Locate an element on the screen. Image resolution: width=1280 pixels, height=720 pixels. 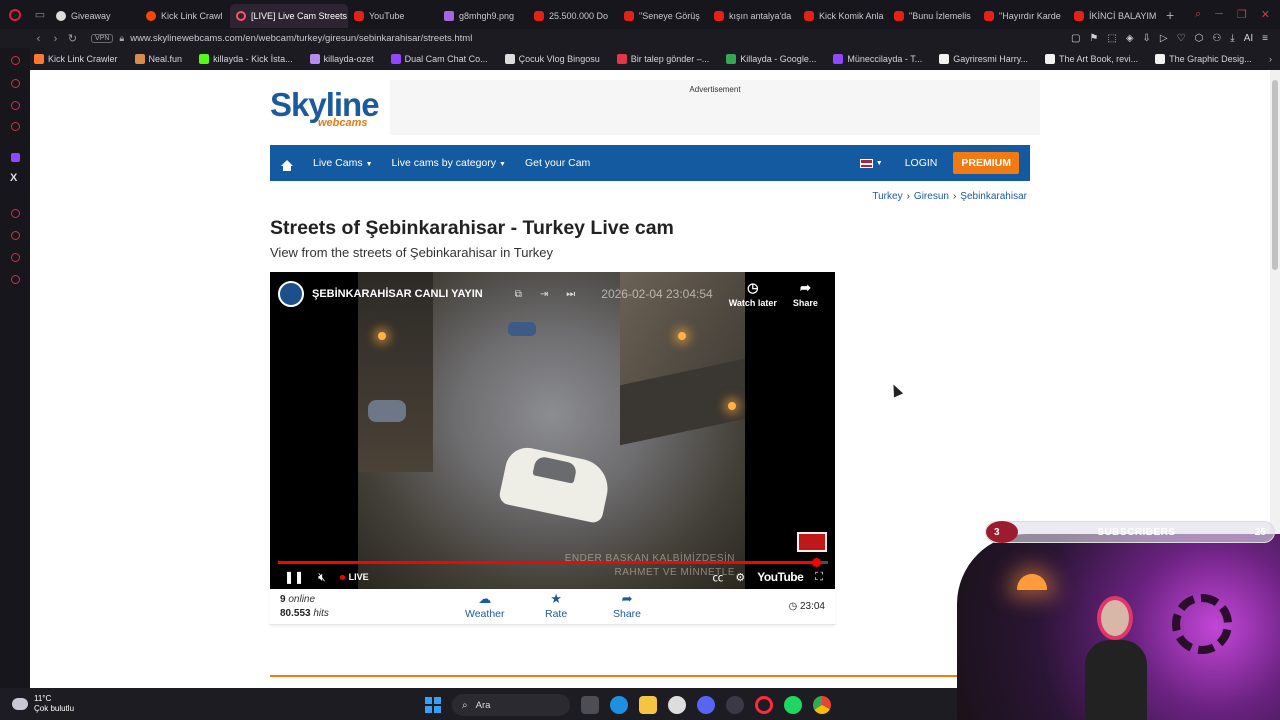
browser-tab: Kick Link Crawl is located at coordinates (185, 16).